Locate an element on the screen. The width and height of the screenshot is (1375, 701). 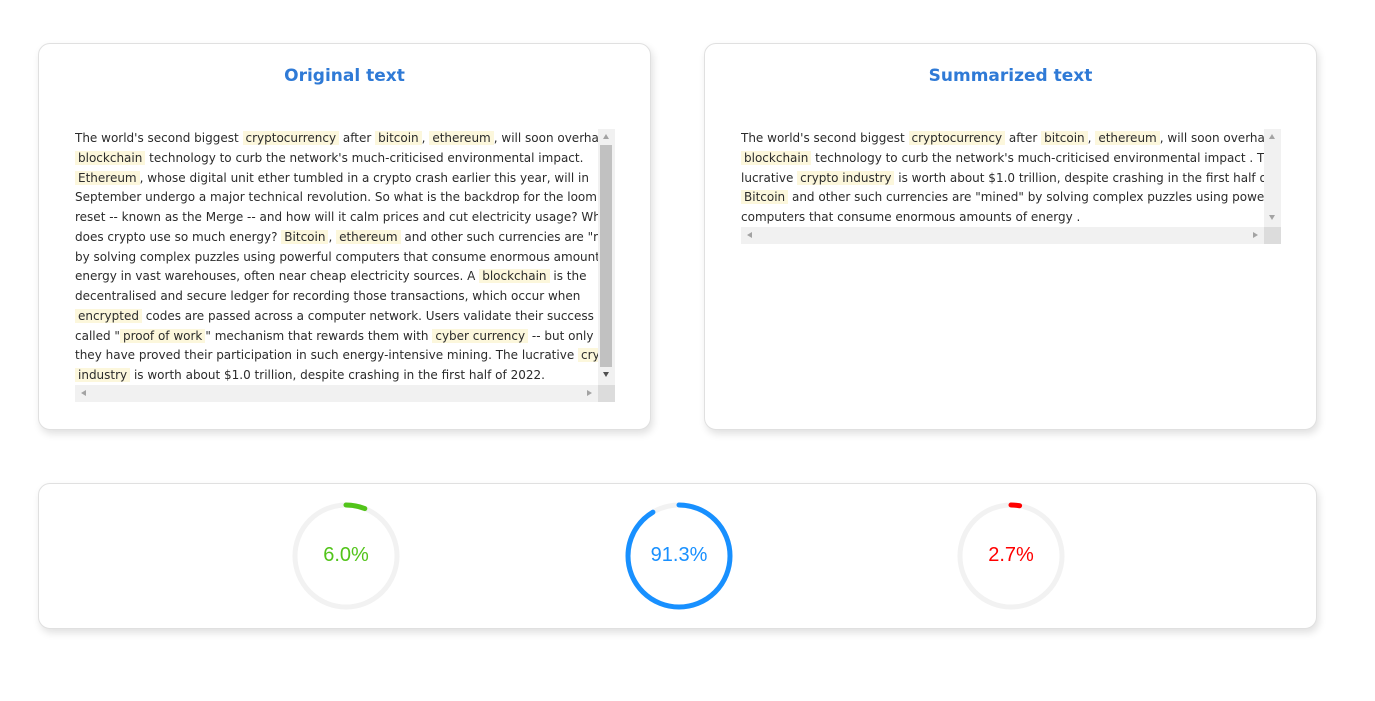
original-vertical-scrollbar is located at coordinates (606, 257).